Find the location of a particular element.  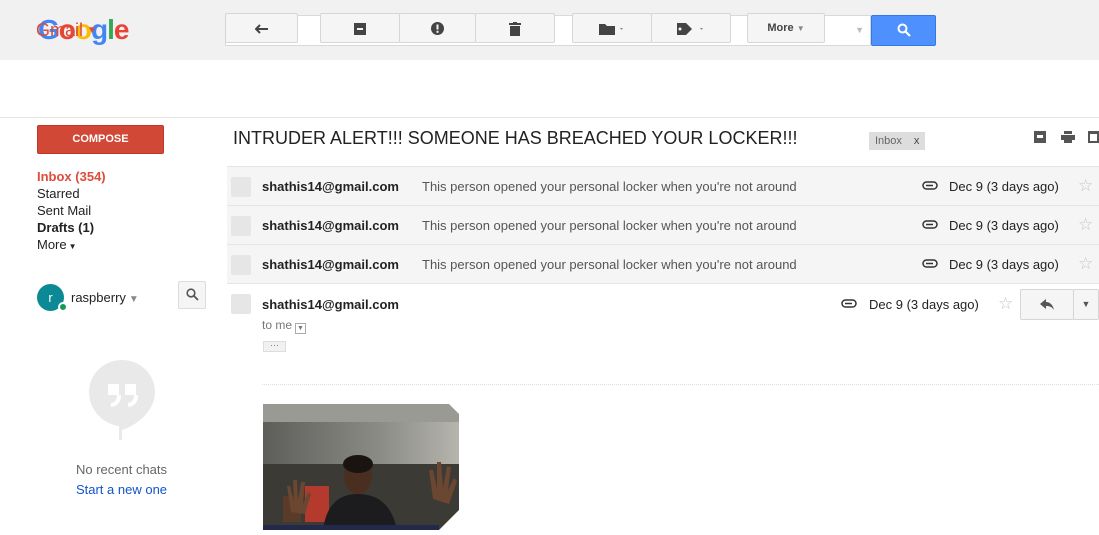

sidebar-item-sent-mail: Sent Mail is located at coordinates (71, 210).